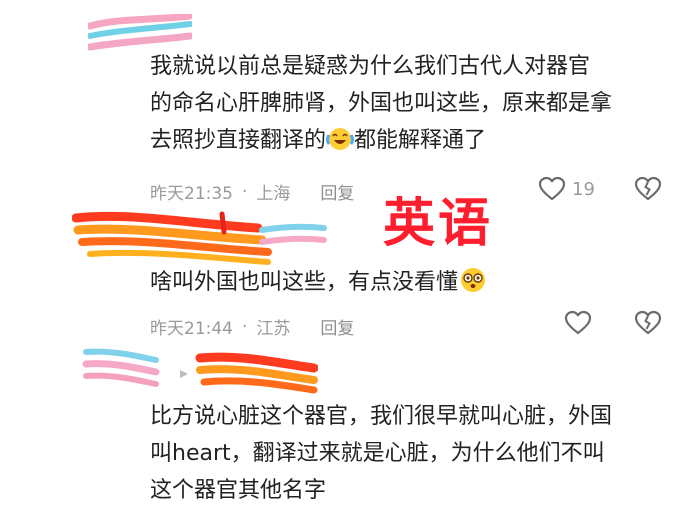 The width and height of the screenshot is (690, 521). I want to click on comment-1-dislike-button, so click(648, 189).